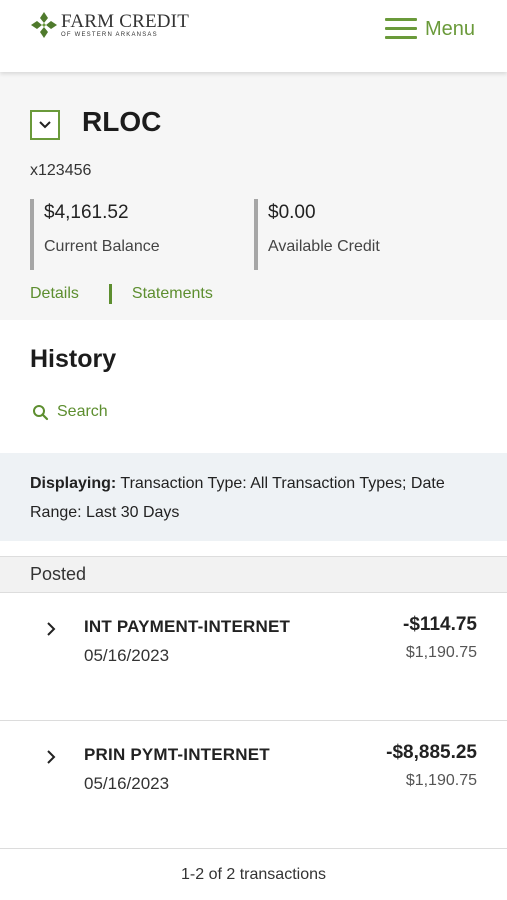 The width and height of the screenshot is (507, 900). Describe the element at coordinates (73, 359) in the screenshot. I see `history-title: History` at that location.